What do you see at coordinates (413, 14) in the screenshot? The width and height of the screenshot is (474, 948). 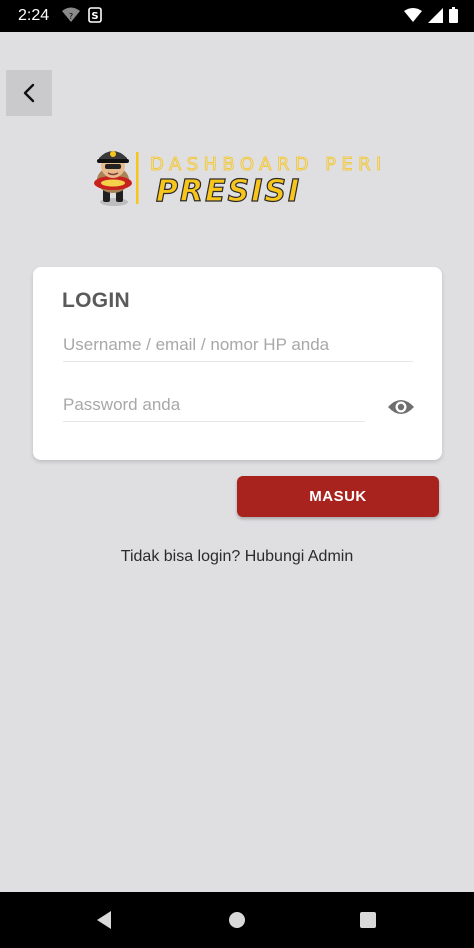 I see `wifi-icon` at bounding box center [413, 14].